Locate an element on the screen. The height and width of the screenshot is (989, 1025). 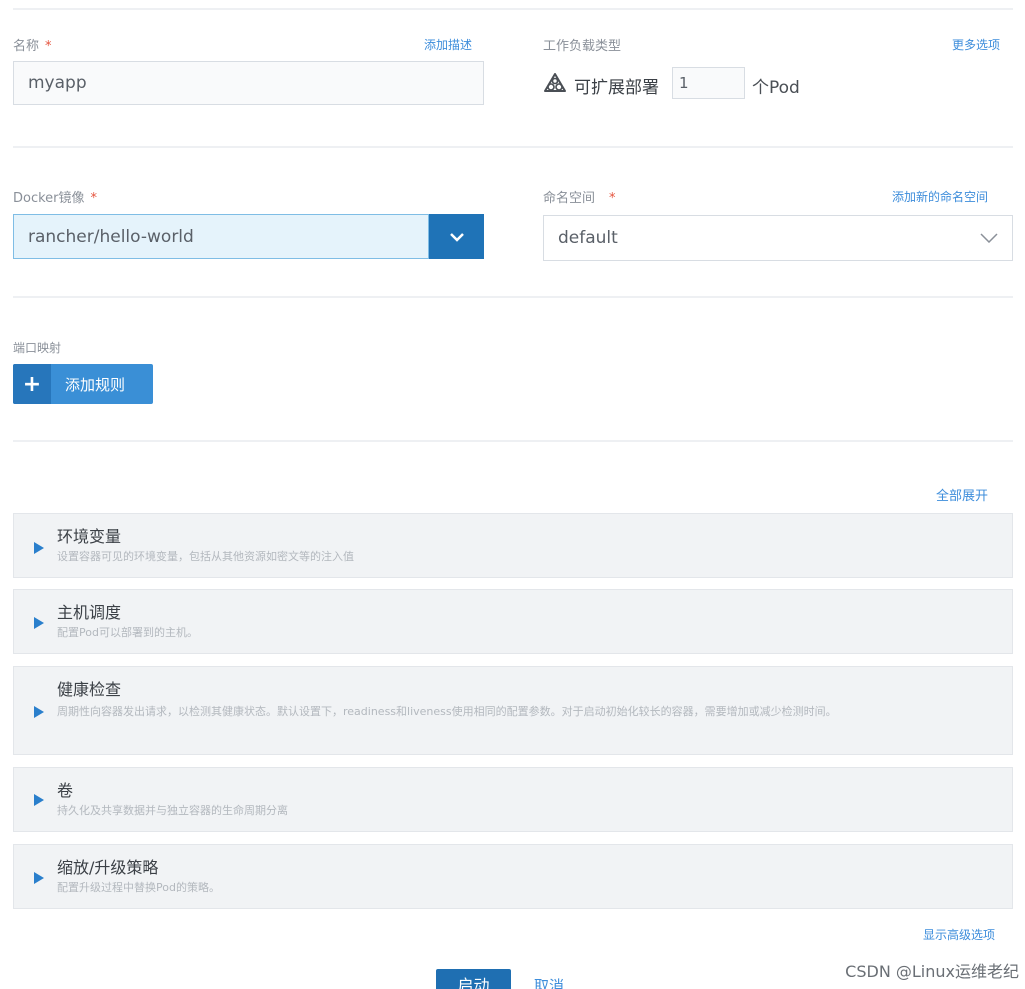
section-title: 主机调度 is located at coordinates (89, 612).